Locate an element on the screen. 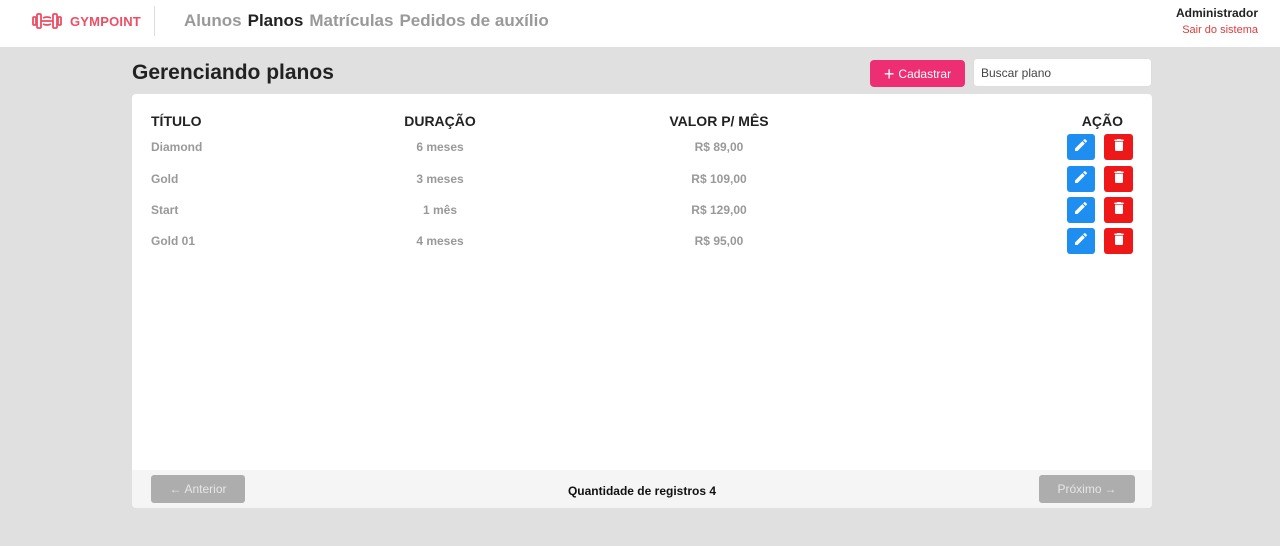 The height and width of the screenshot is (546, 1280). record-count: Quantidade de registros 4 is located at coordinates (642, 491).